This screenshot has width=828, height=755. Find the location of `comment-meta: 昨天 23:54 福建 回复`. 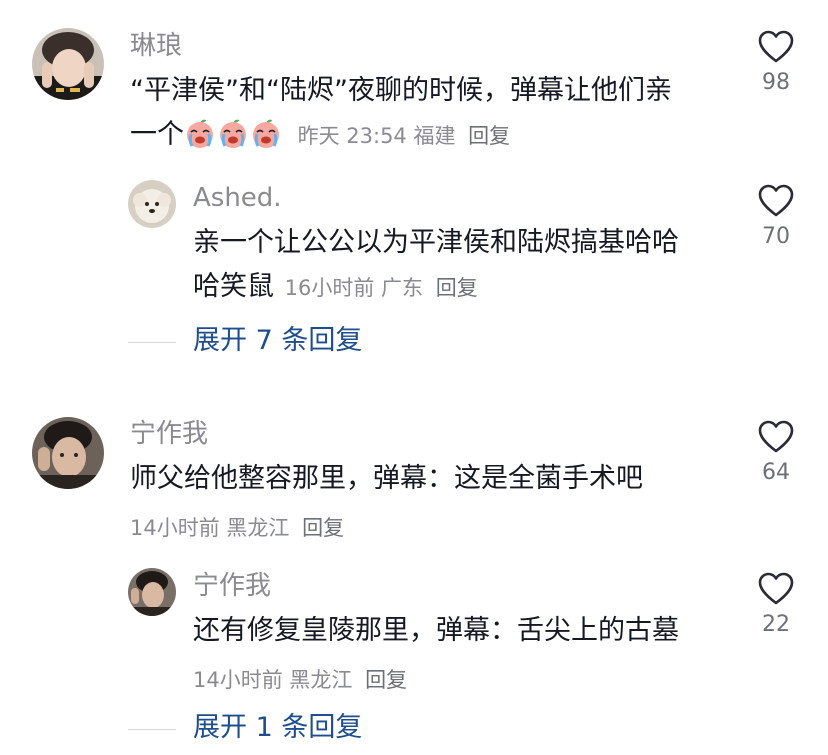

comment-meta: 昨天 23:54 福建 回复 is located at coordinates (404, 136).